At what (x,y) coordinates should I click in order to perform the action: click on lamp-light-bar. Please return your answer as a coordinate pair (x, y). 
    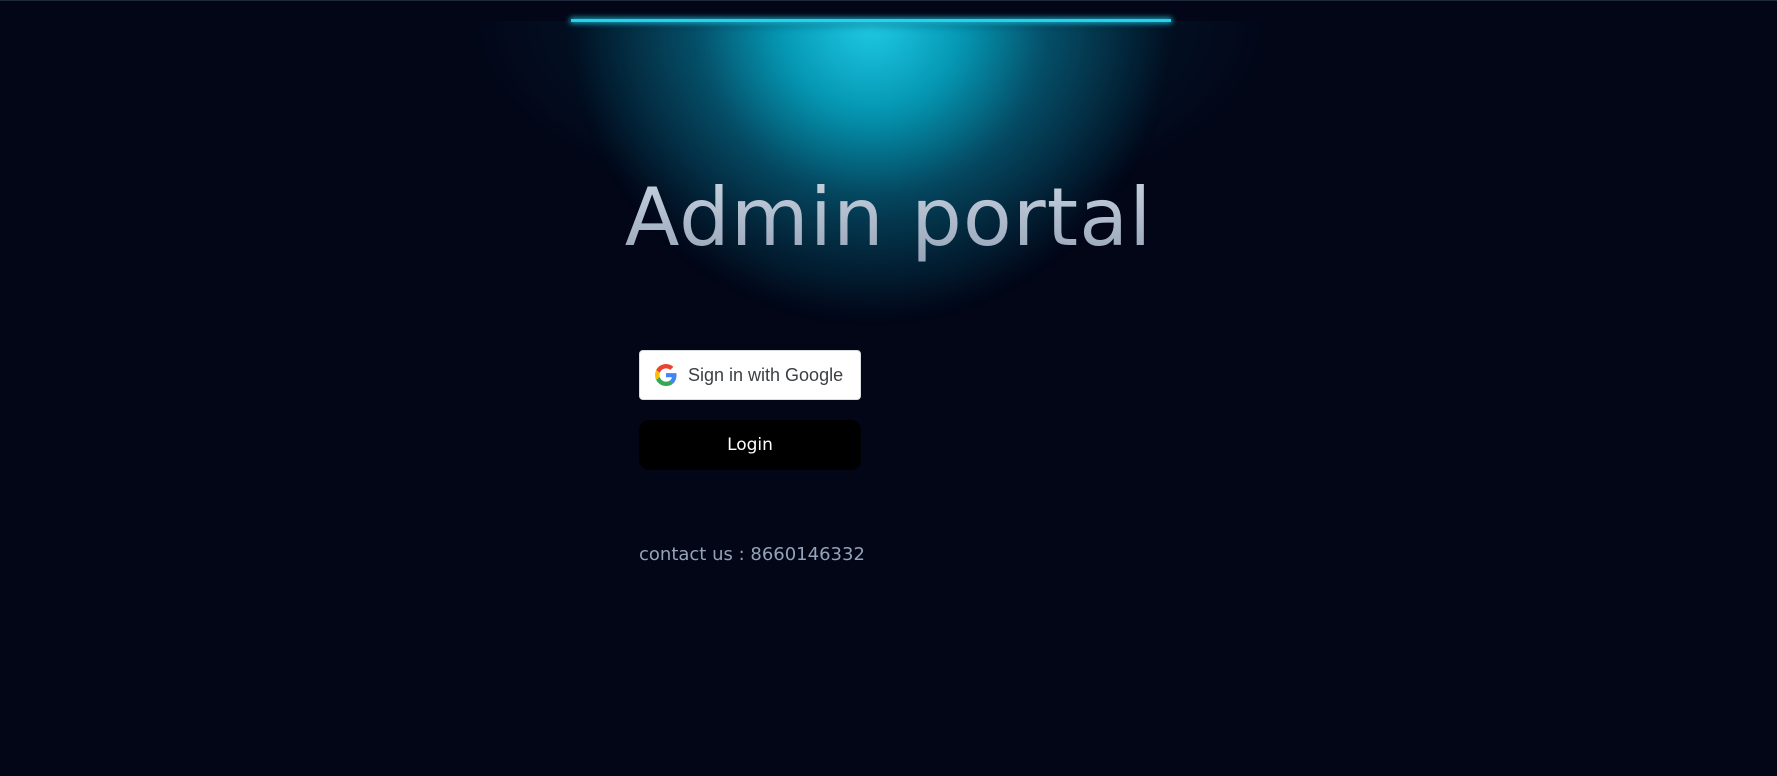
    Looking at the image, I should click on (871, 20).